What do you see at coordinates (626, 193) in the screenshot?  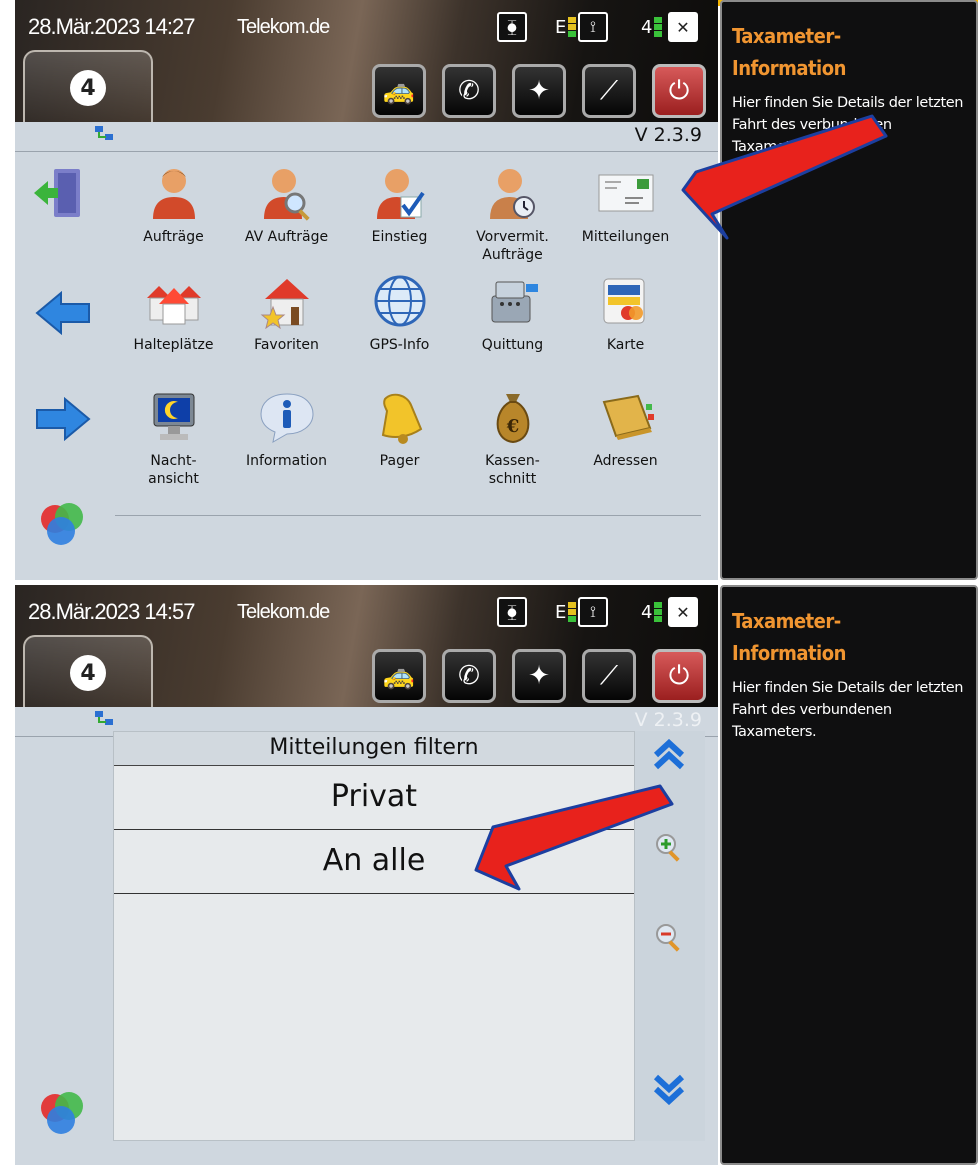 I see `envelope-icon` at bounding box center [626, 193].